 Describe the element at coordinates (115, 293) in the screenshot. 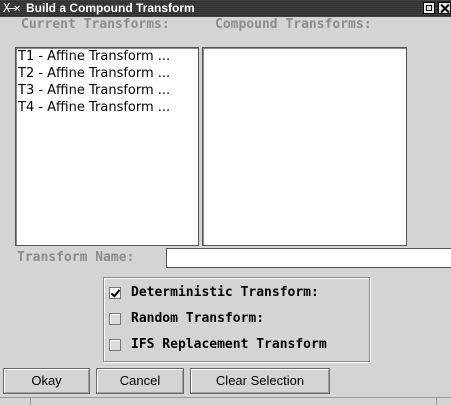

I see `deterministic-checkbox` at that location.